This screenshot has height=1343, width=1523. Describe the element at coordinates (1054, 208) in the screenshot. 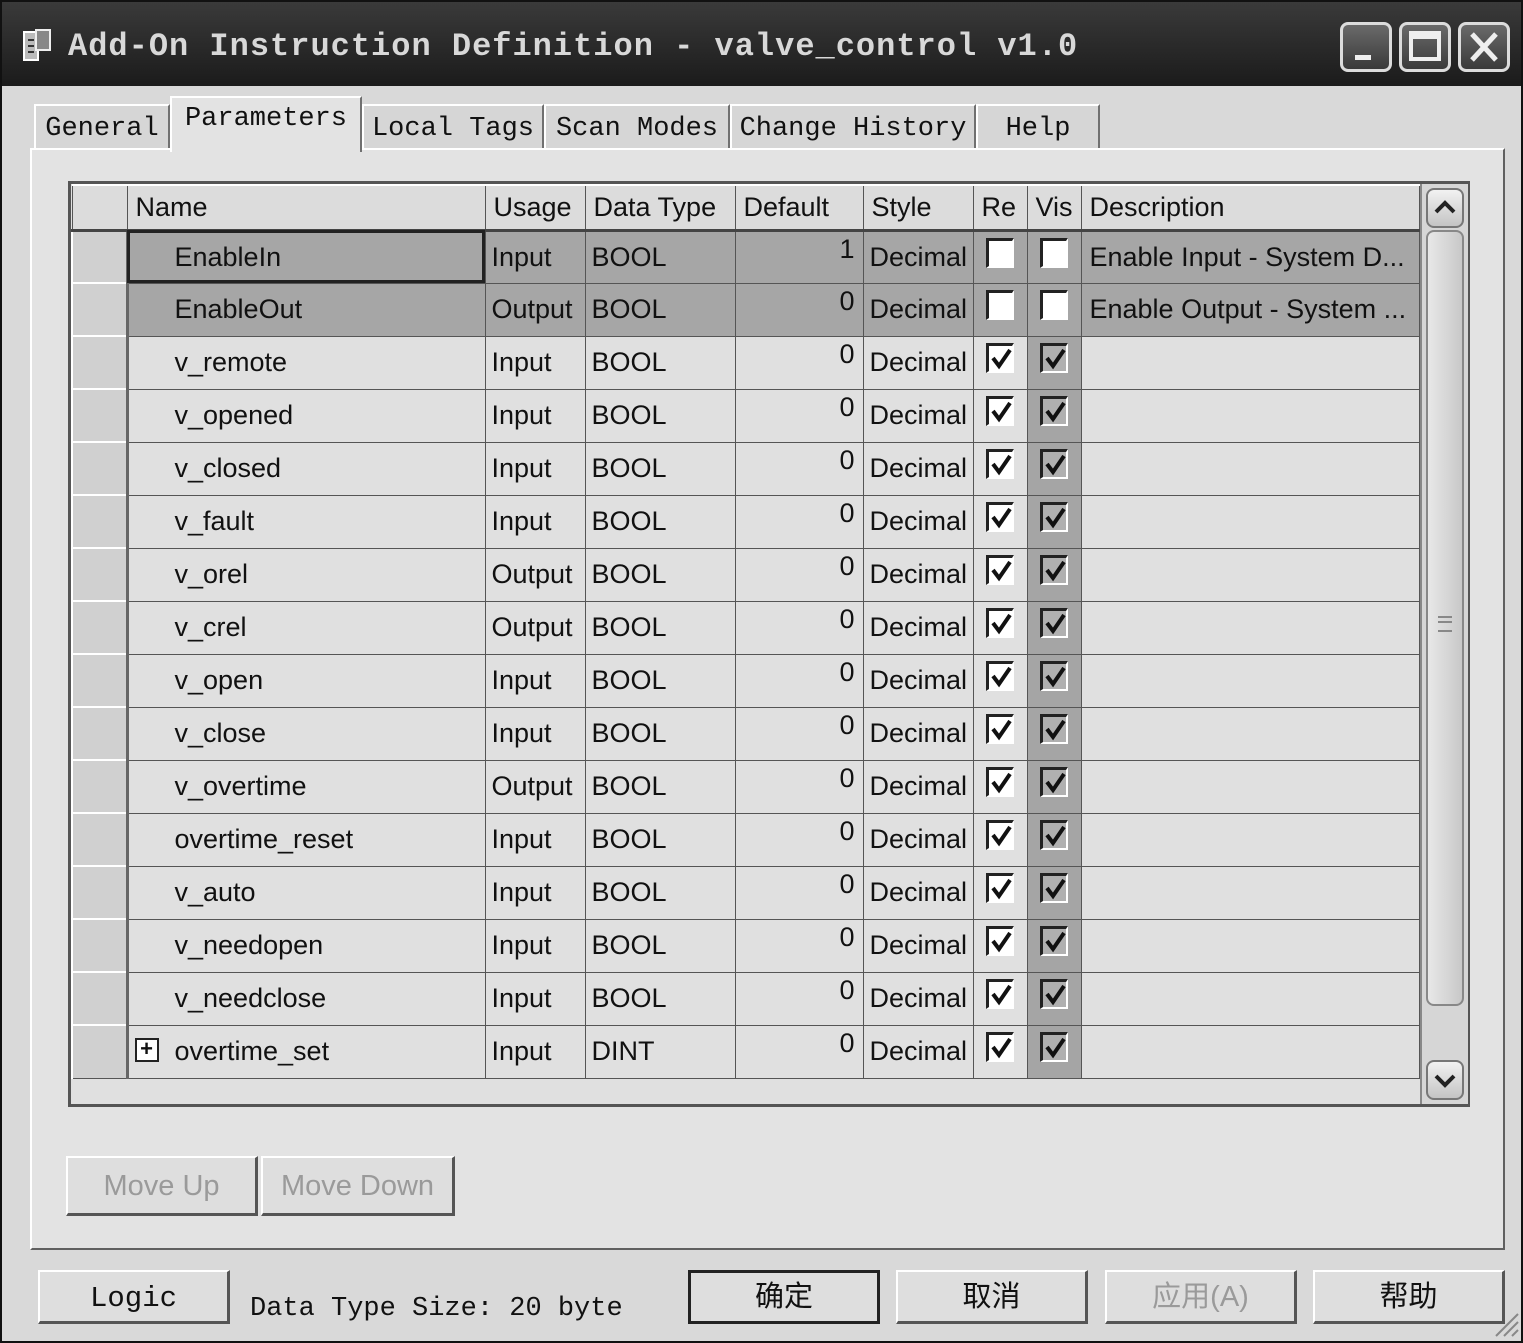

I see `column-header-visible: Vis` at that location.